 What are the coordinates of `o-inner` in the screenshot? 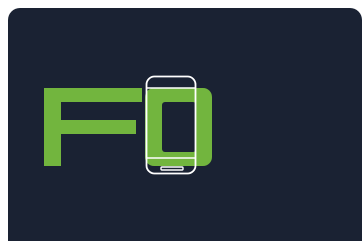 It's located at (179, 127).